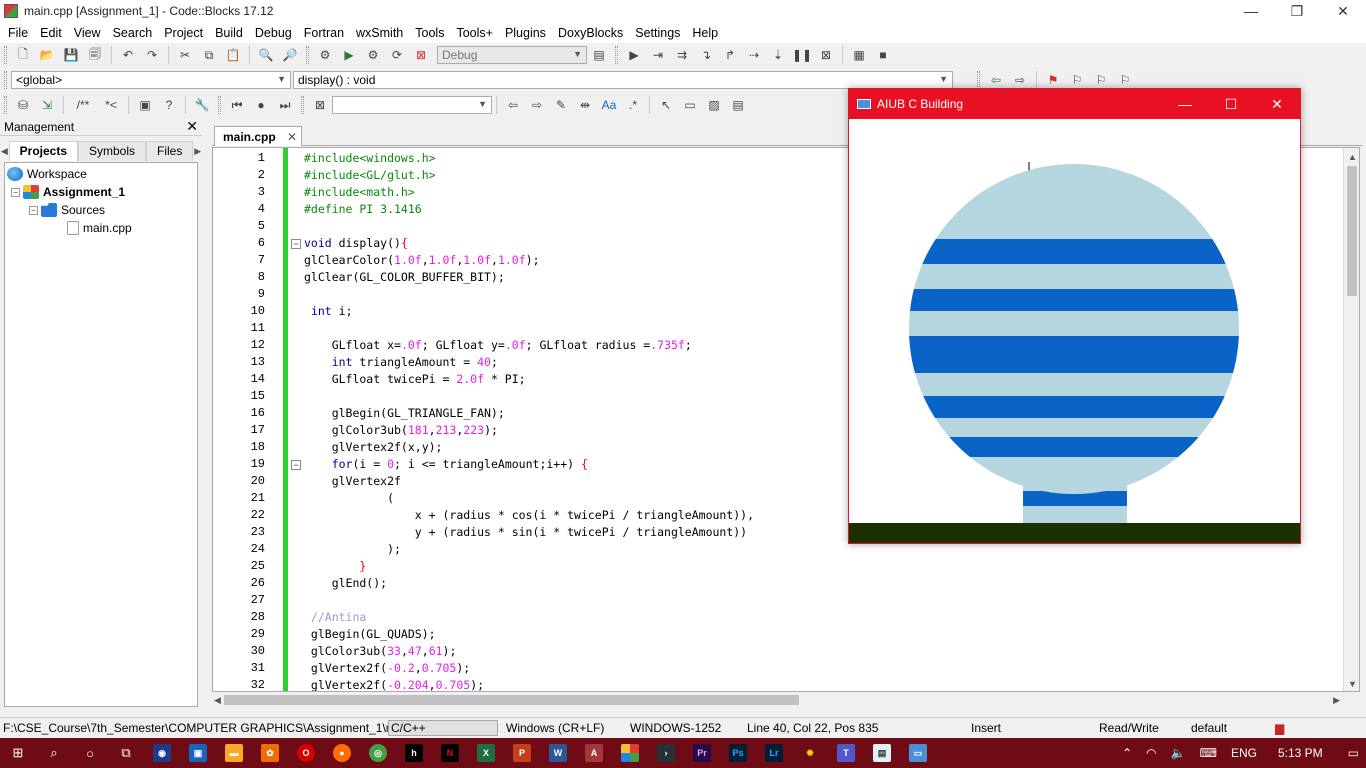 This screenshot has height=768, width=1366. What do you see at coordinates (714, 105) in the screenshot?
I see `image-tool-icon: ▨` at bounding box center [714, 105].